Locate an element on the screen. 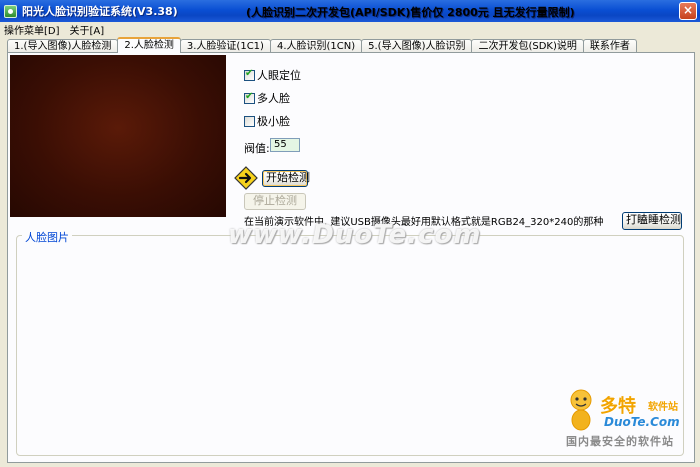  camera-preview is located at coordinates (118, 136).